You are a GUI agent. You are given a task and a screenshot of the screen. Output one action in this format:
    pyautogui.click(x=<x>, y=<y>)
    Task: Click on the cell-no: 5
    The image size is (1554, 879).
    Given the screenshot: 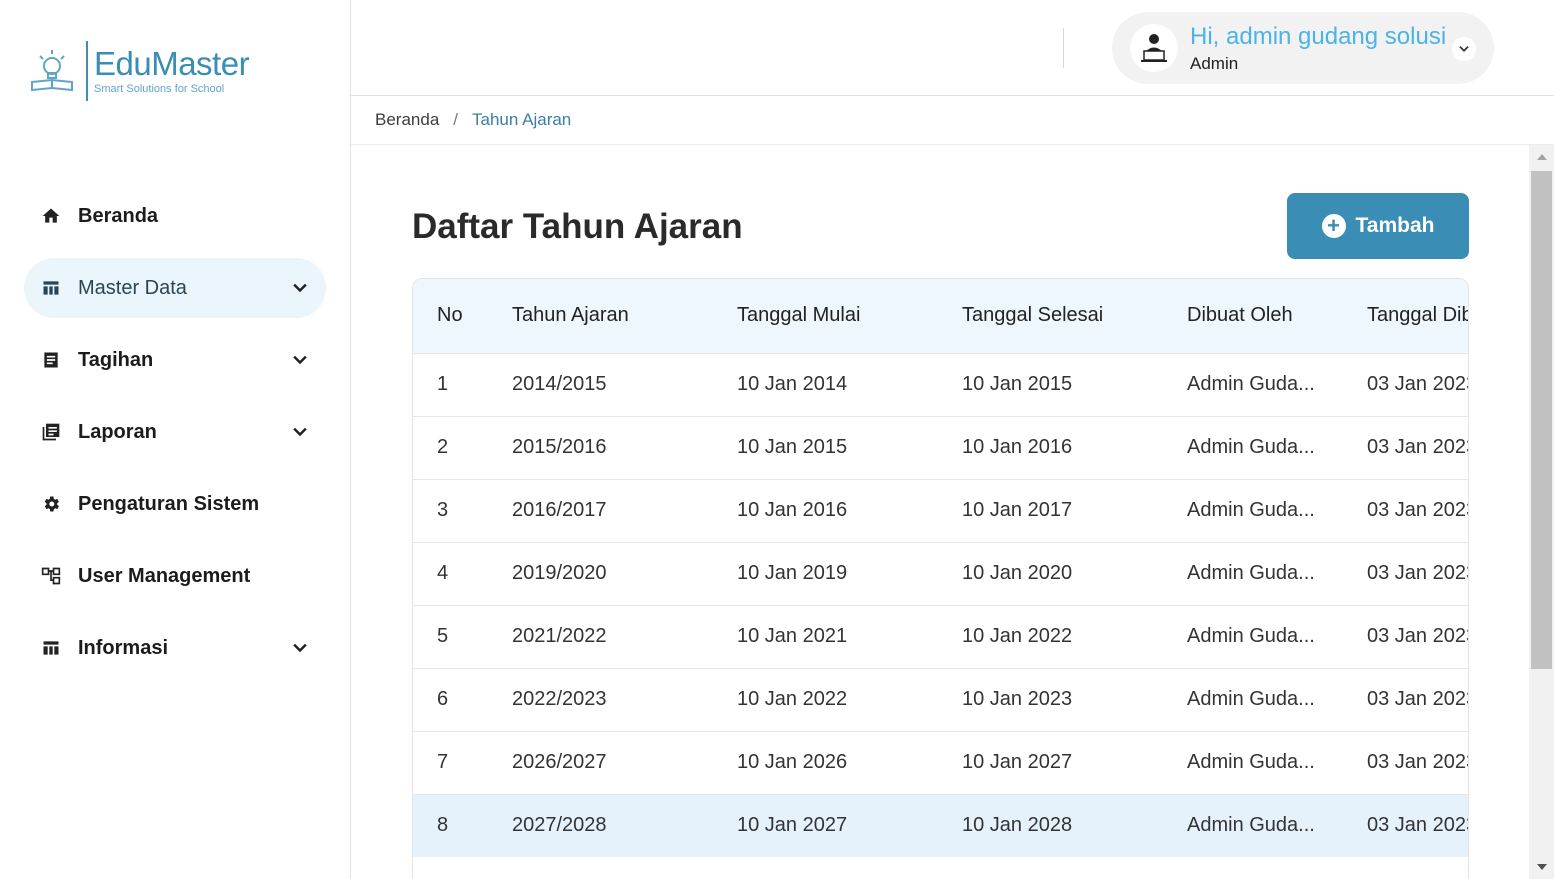 What is the action you would take?
    pyautogui.click(x=443, y=636)
    